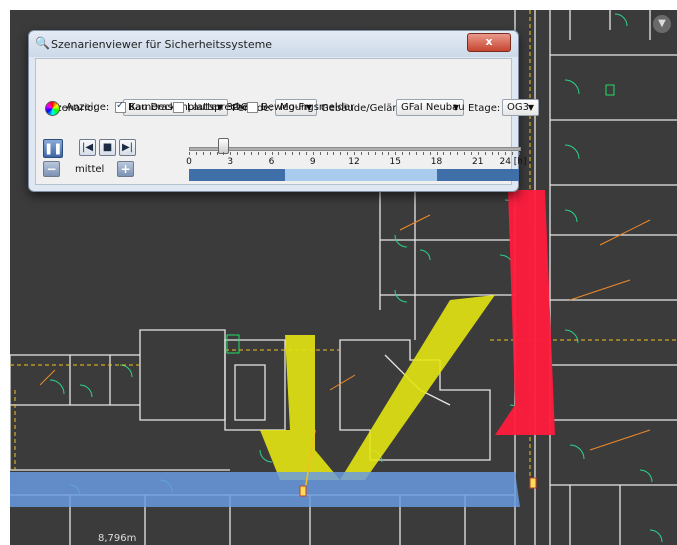 The image size is (677, 545). What do you see at coordinates (151, 107) in the screenshot?
I see `cameras-label: Kameras` at bounding box center [151, 107].